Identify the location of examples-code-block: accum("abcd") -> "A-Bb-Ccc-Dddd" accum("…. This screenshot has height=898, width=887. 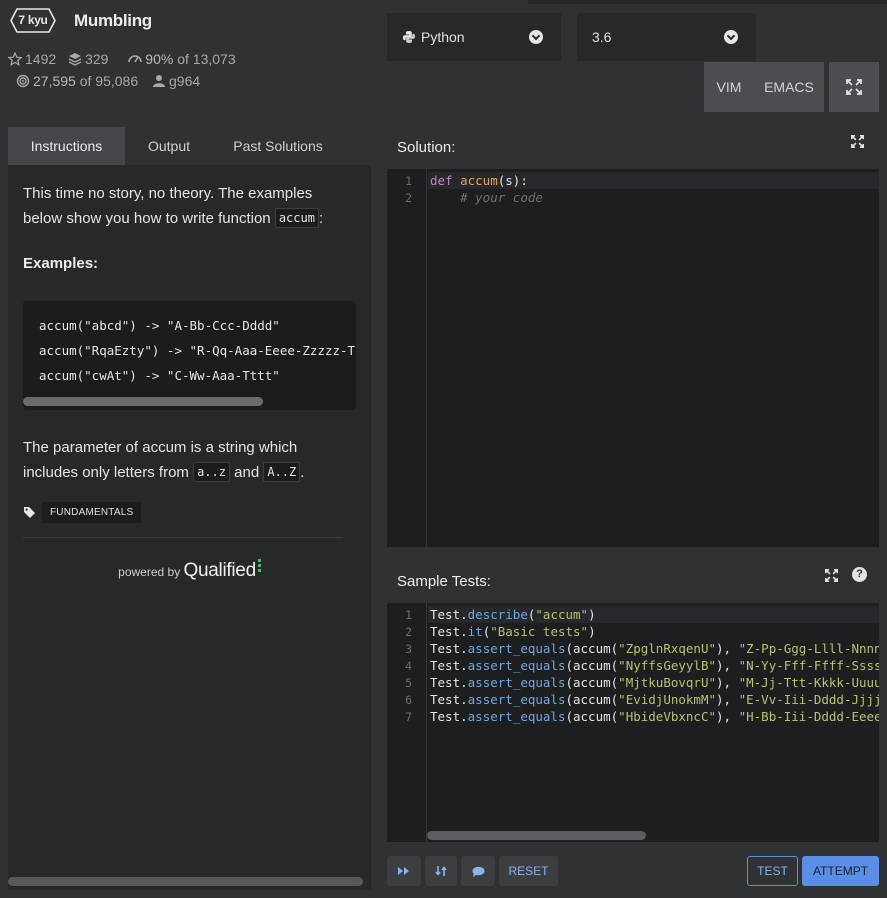
(189, 355).